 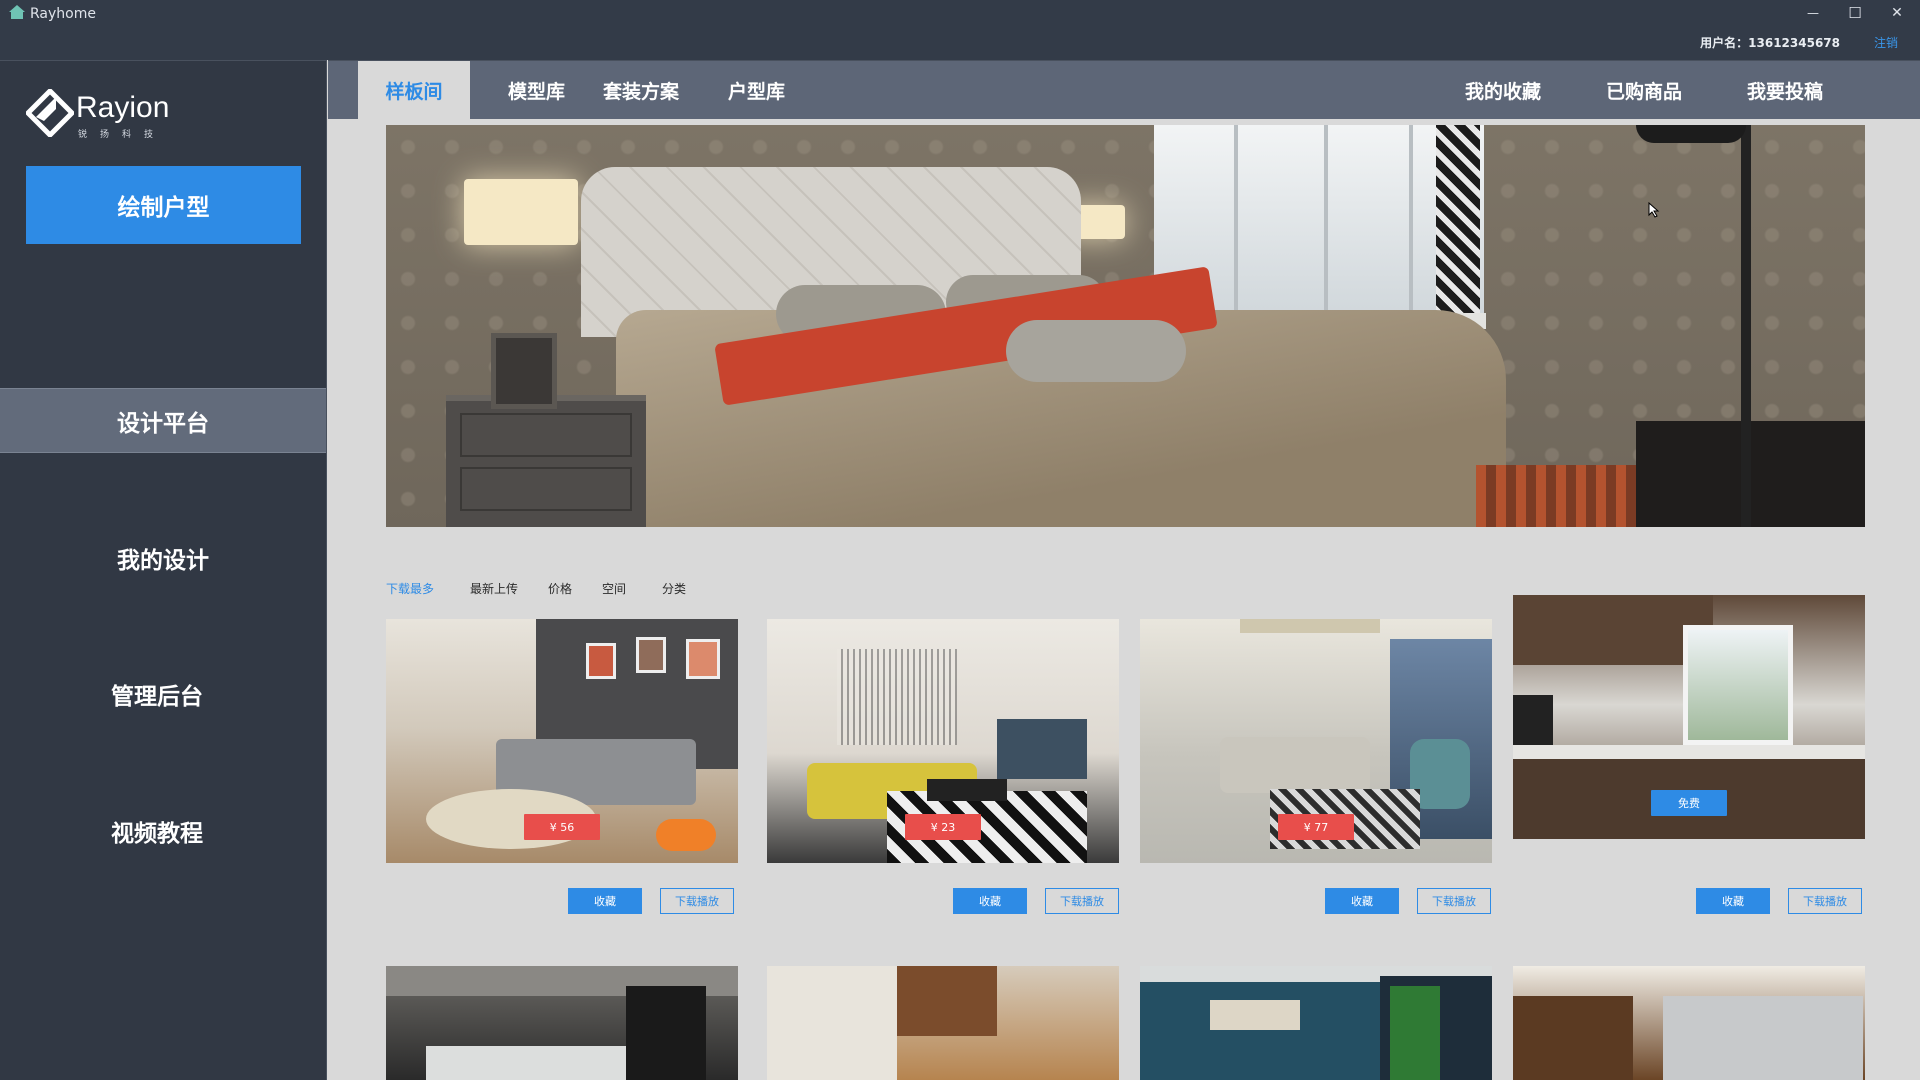 What do you see at coordinates (756, 90) in the screenshot?
I see `tab-floorplan-library: 户型库` at bounding box center [756, 90].